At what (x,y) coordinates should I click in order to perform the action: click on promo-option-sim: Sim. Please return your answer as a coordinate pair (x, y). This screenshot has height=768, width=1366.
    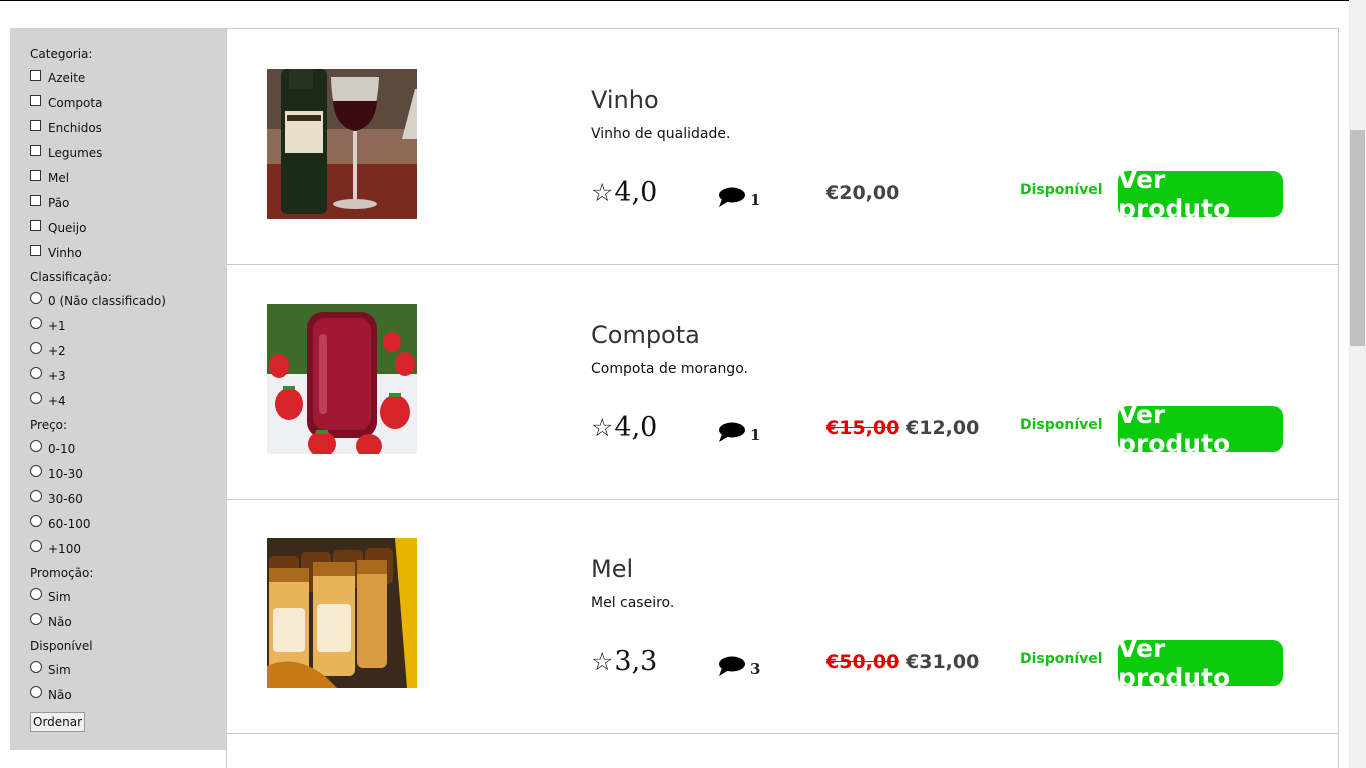
    Looking at the image, I should click on (128, 597).